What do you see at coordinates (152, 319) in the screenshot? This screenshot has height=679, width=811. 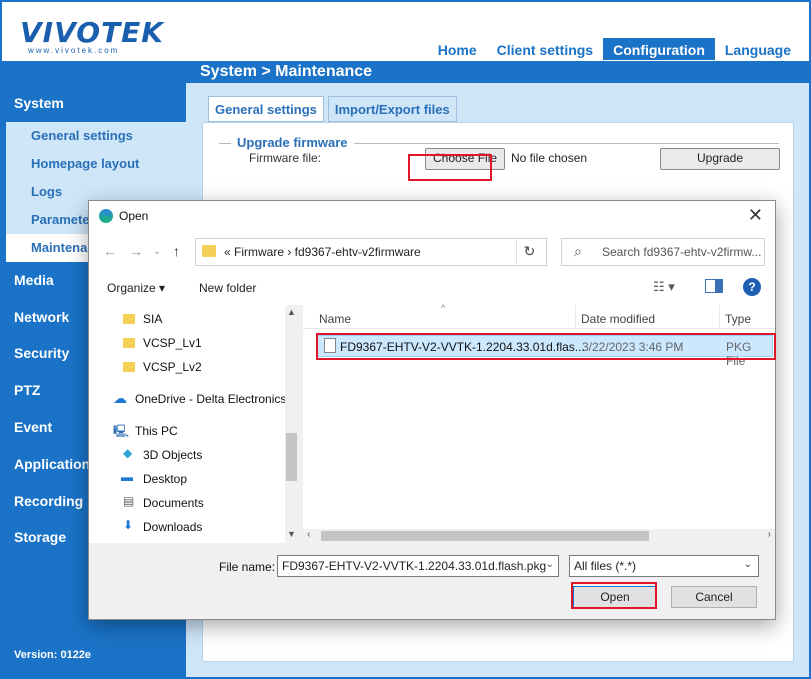 I see `nav-item-sia: SIA` at bounding box center [152, 319].